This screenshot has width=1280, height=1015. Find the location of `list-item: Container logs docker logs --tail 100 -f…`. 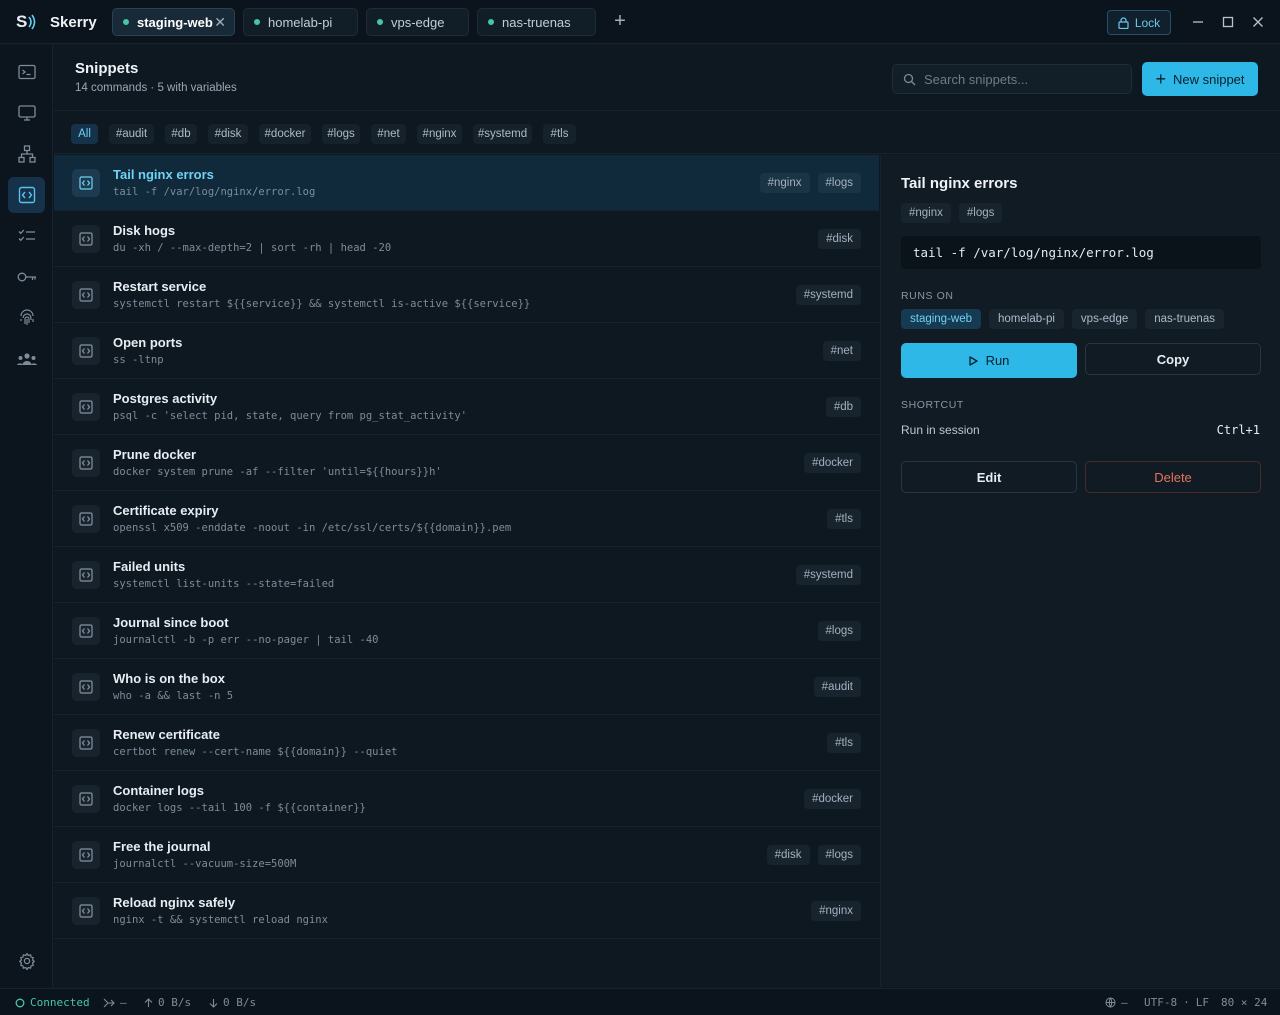

list-item: Container logs docker logs --tail 100 -f… is located at coordinates (466, 799).